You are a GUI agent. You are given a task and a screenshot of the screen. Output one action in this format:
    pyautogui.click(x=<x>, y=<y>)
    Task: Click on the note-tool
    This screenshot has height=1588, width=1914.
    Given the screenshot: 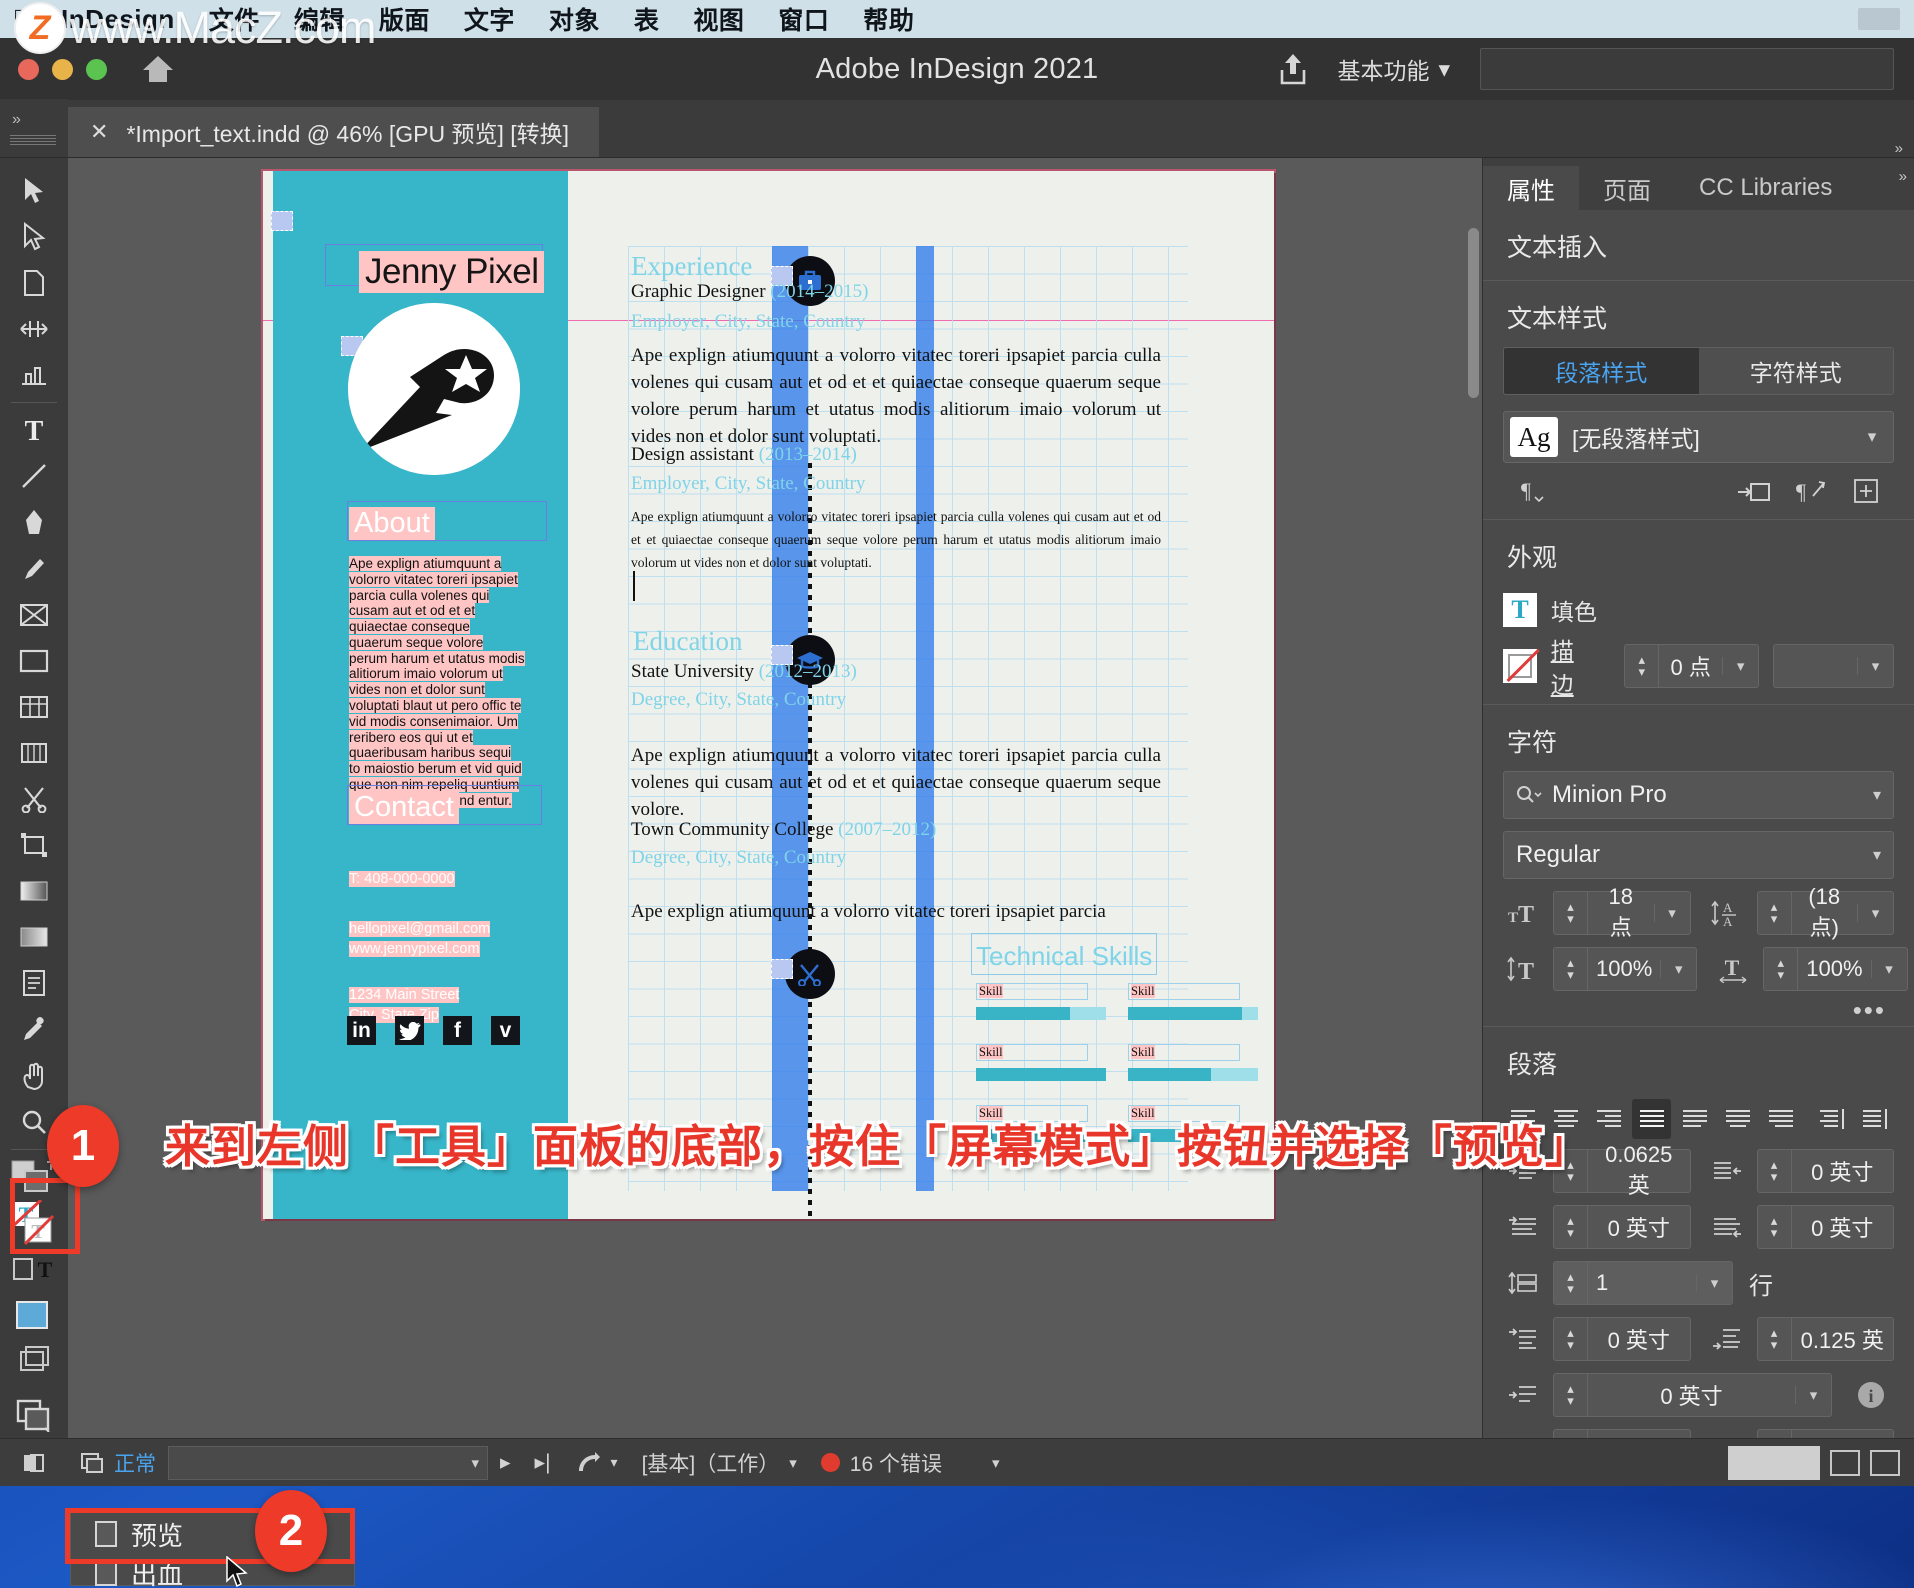 What is the action you would take?
    pyautogui.click(x=34, y=983)
    